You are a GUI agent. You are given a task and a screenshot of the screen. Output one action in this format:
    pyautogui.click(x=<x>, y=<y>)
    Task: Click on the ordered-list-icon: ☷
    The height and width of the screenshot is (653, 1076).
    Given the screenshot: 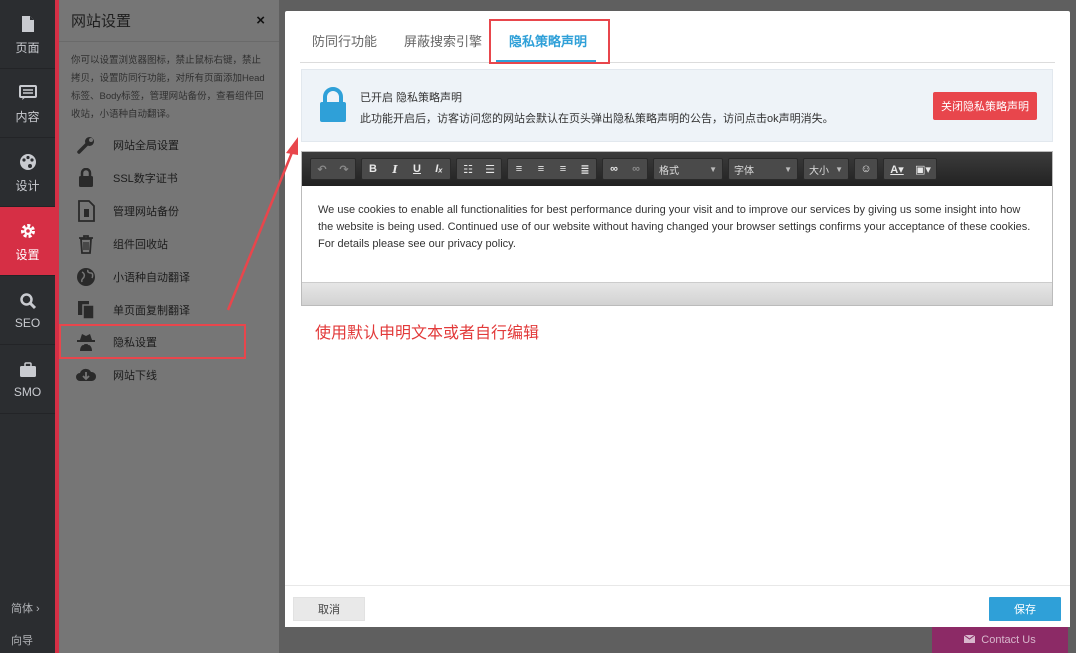 What is the action you would take?
    pyautogui.click(x=468, y=169)
    